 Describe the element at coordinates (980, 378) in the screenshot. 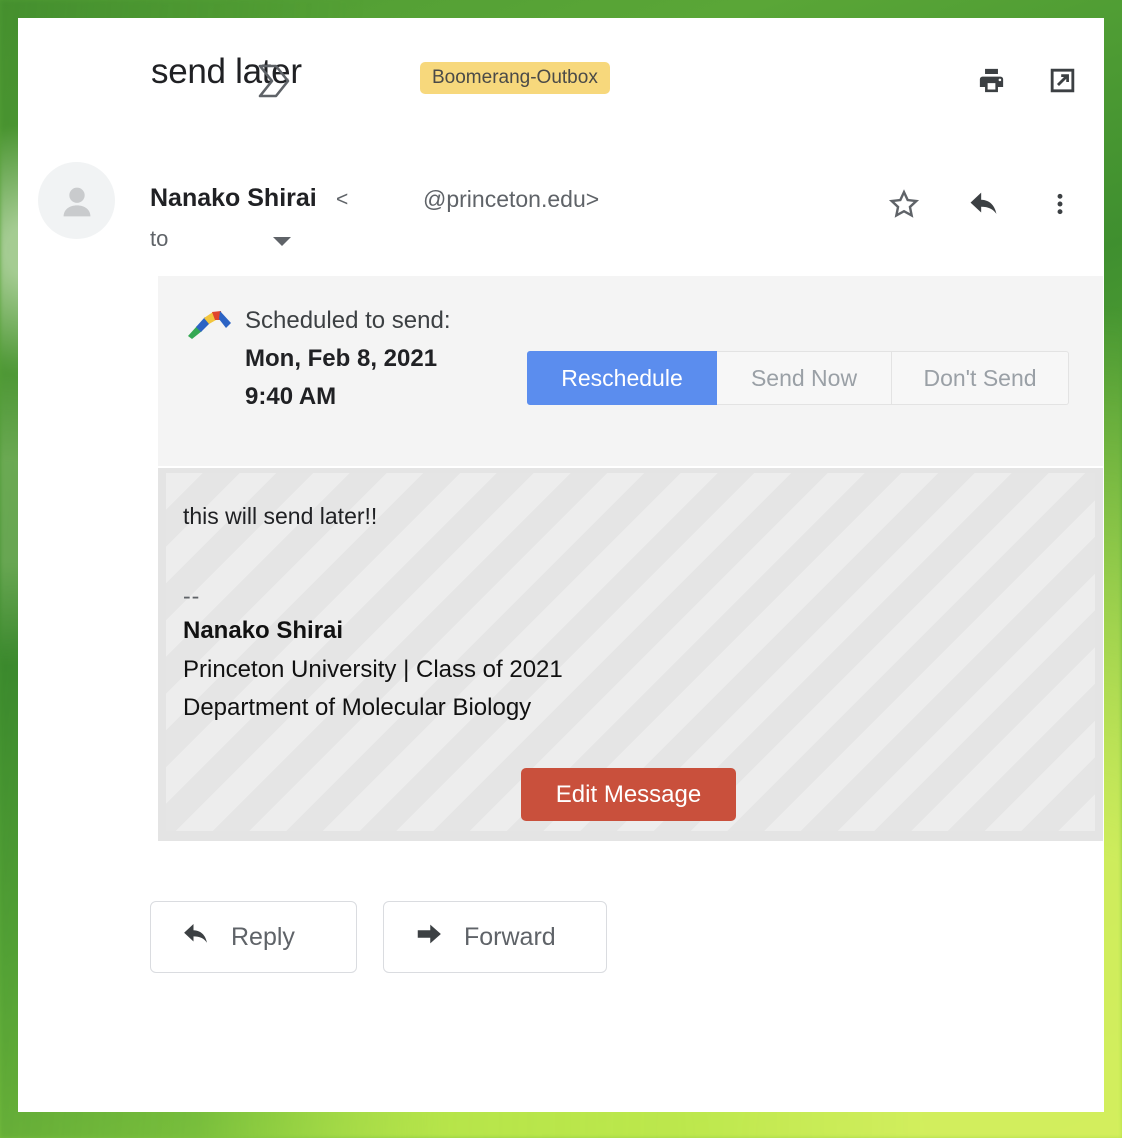

I see `dont-send-button: Don't Send` at that location.